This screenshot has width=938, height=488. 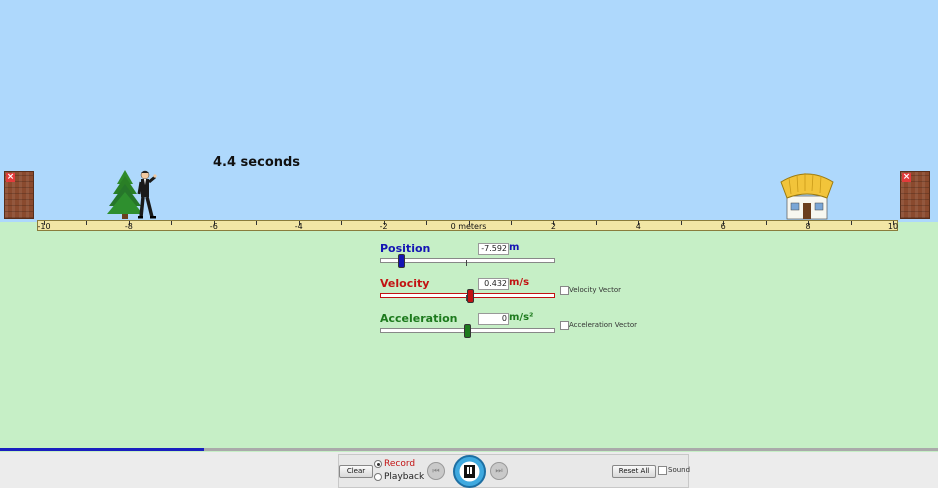 I want to click on acceleration-vector-checkbox, so click(x=564, y=325).